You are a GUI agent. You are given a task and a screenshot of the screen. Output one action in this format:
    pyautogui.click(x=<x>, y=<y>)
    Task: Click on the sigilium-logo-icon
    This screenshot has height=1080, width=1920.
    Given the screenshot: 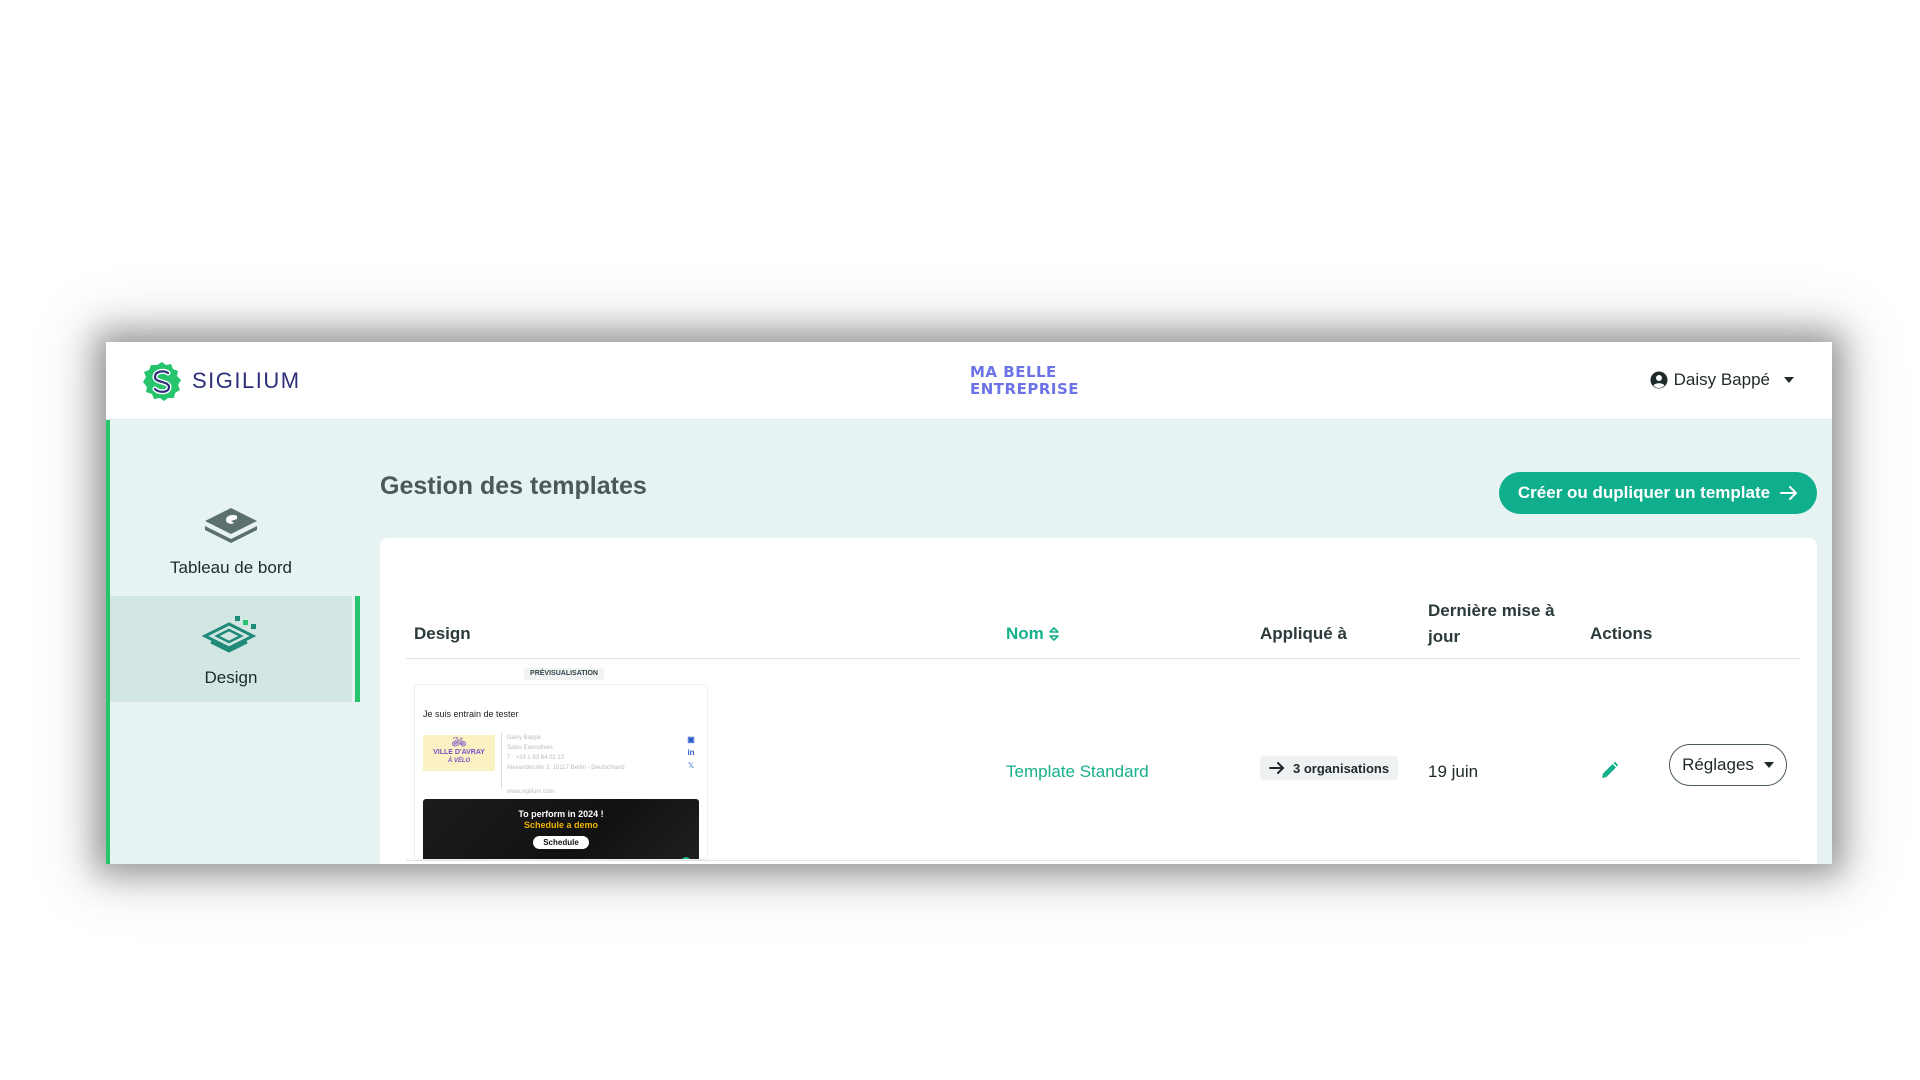 What is the action you would take?
    pyautogui.click(x=162, y=381)
    